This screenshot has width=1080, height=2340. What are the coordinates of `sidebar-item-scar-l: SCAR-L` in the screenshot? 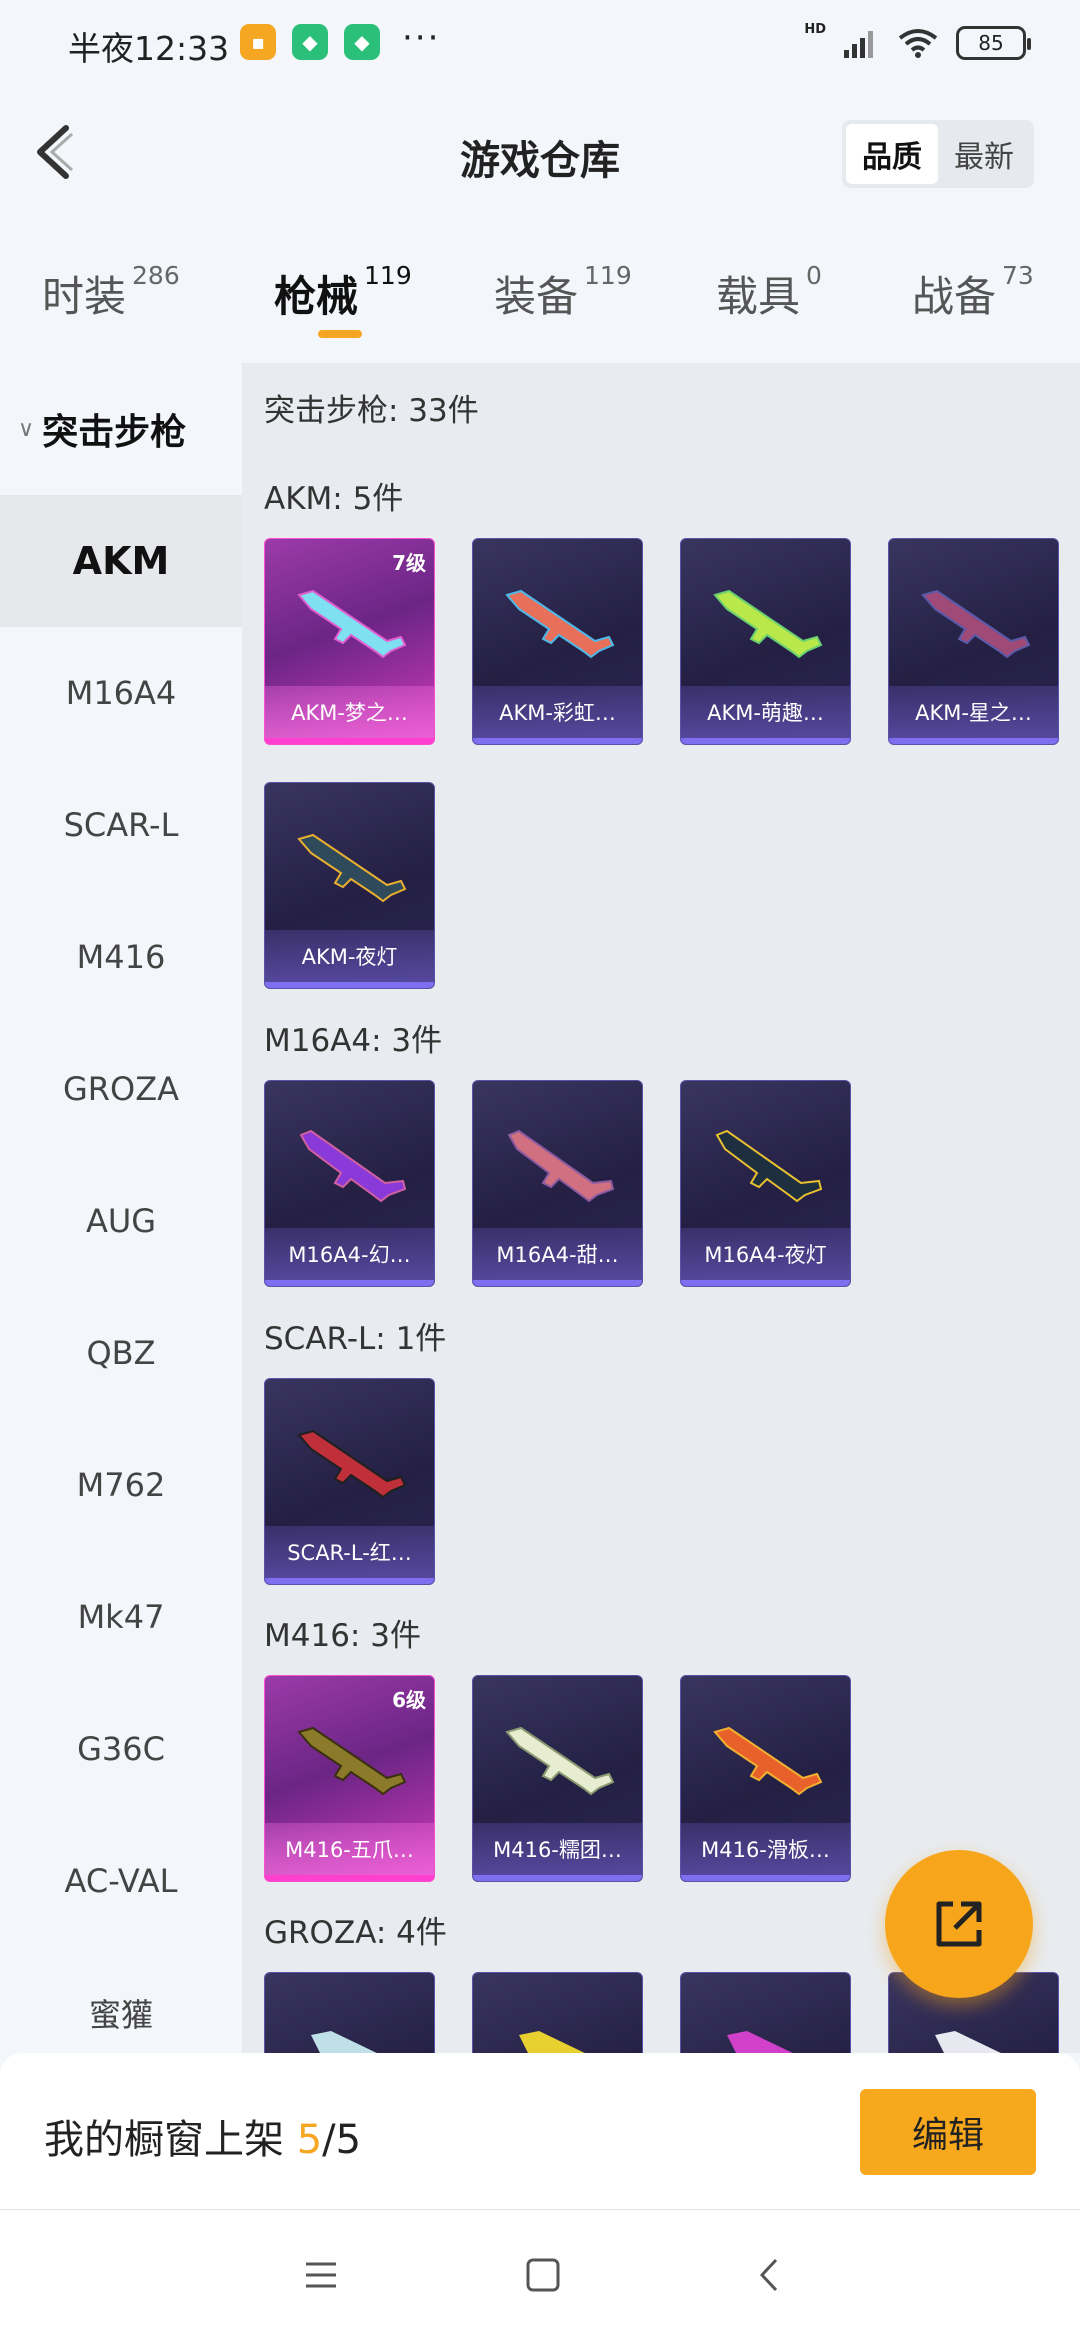 It's located at (121, 825).